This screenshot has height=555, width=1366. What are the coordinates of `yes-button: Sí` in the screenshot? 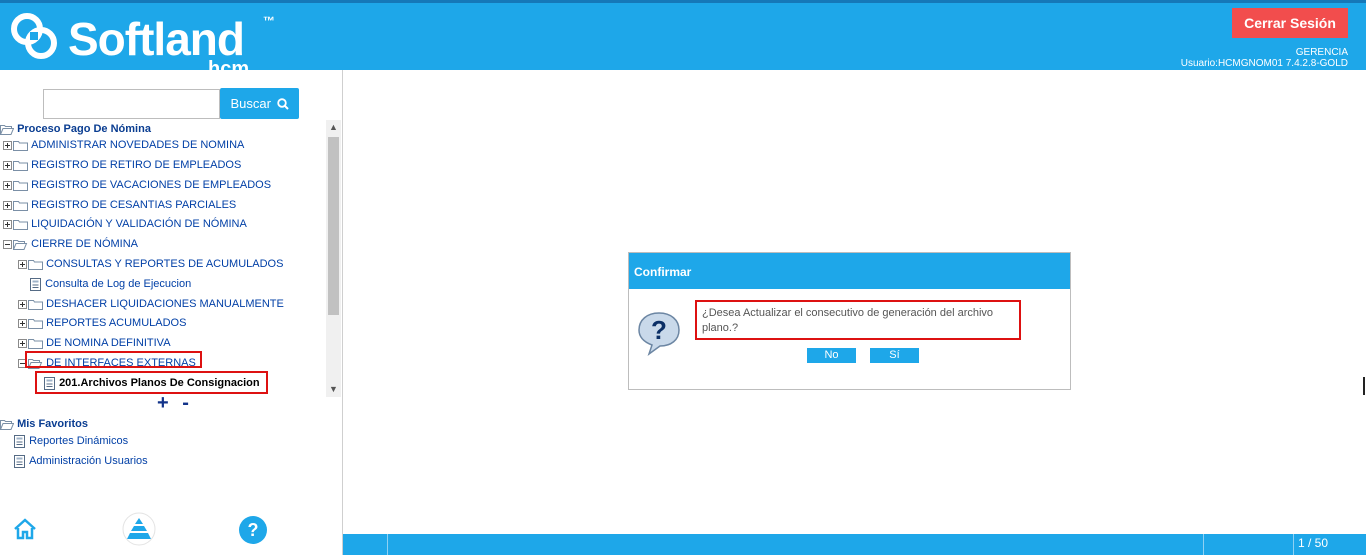 It's located at (894, 355).